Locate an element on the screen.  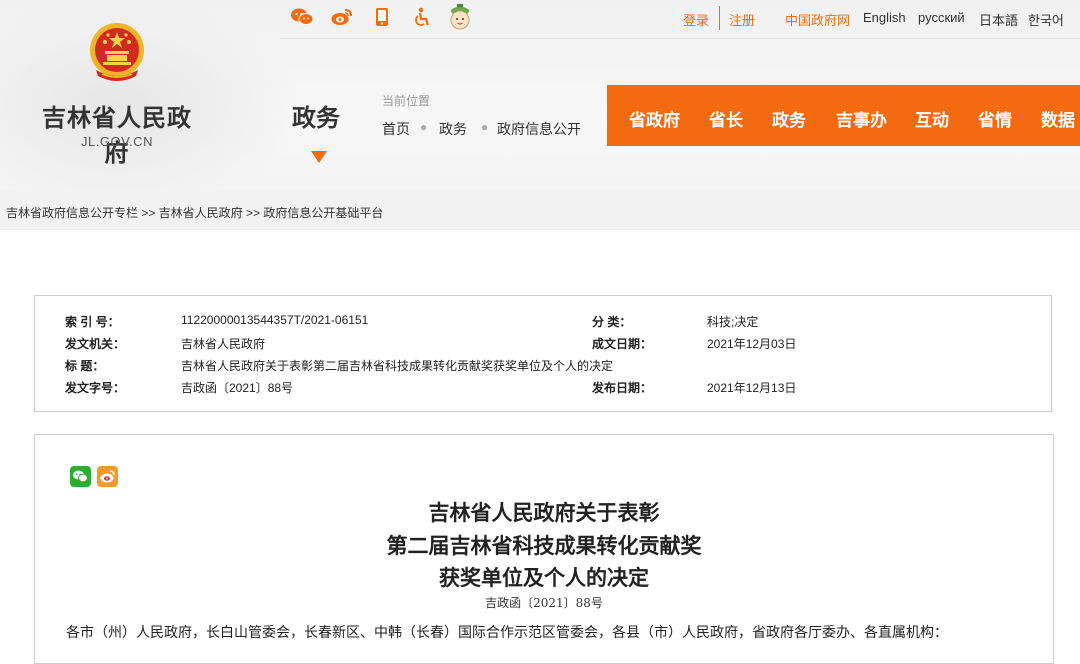
register-link: 注册 is located at coordinates (742, 19).